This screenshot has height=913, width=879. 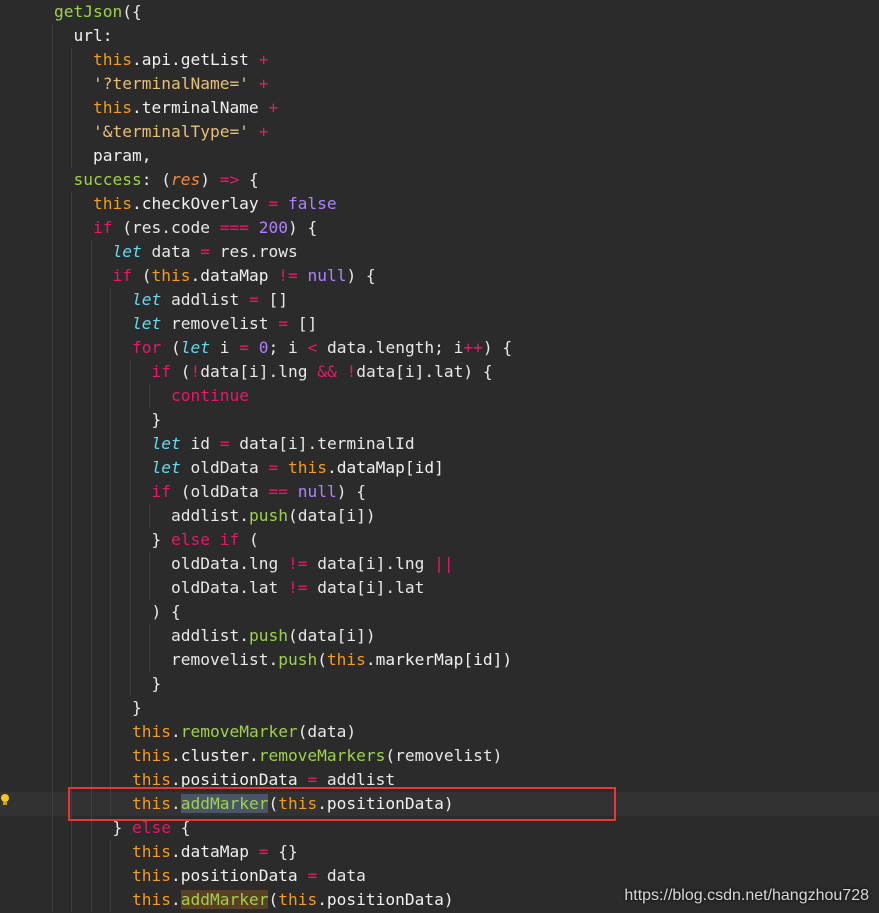 I want to click on code-line: if (res.code === 200) {, so click(x=439, y=228).